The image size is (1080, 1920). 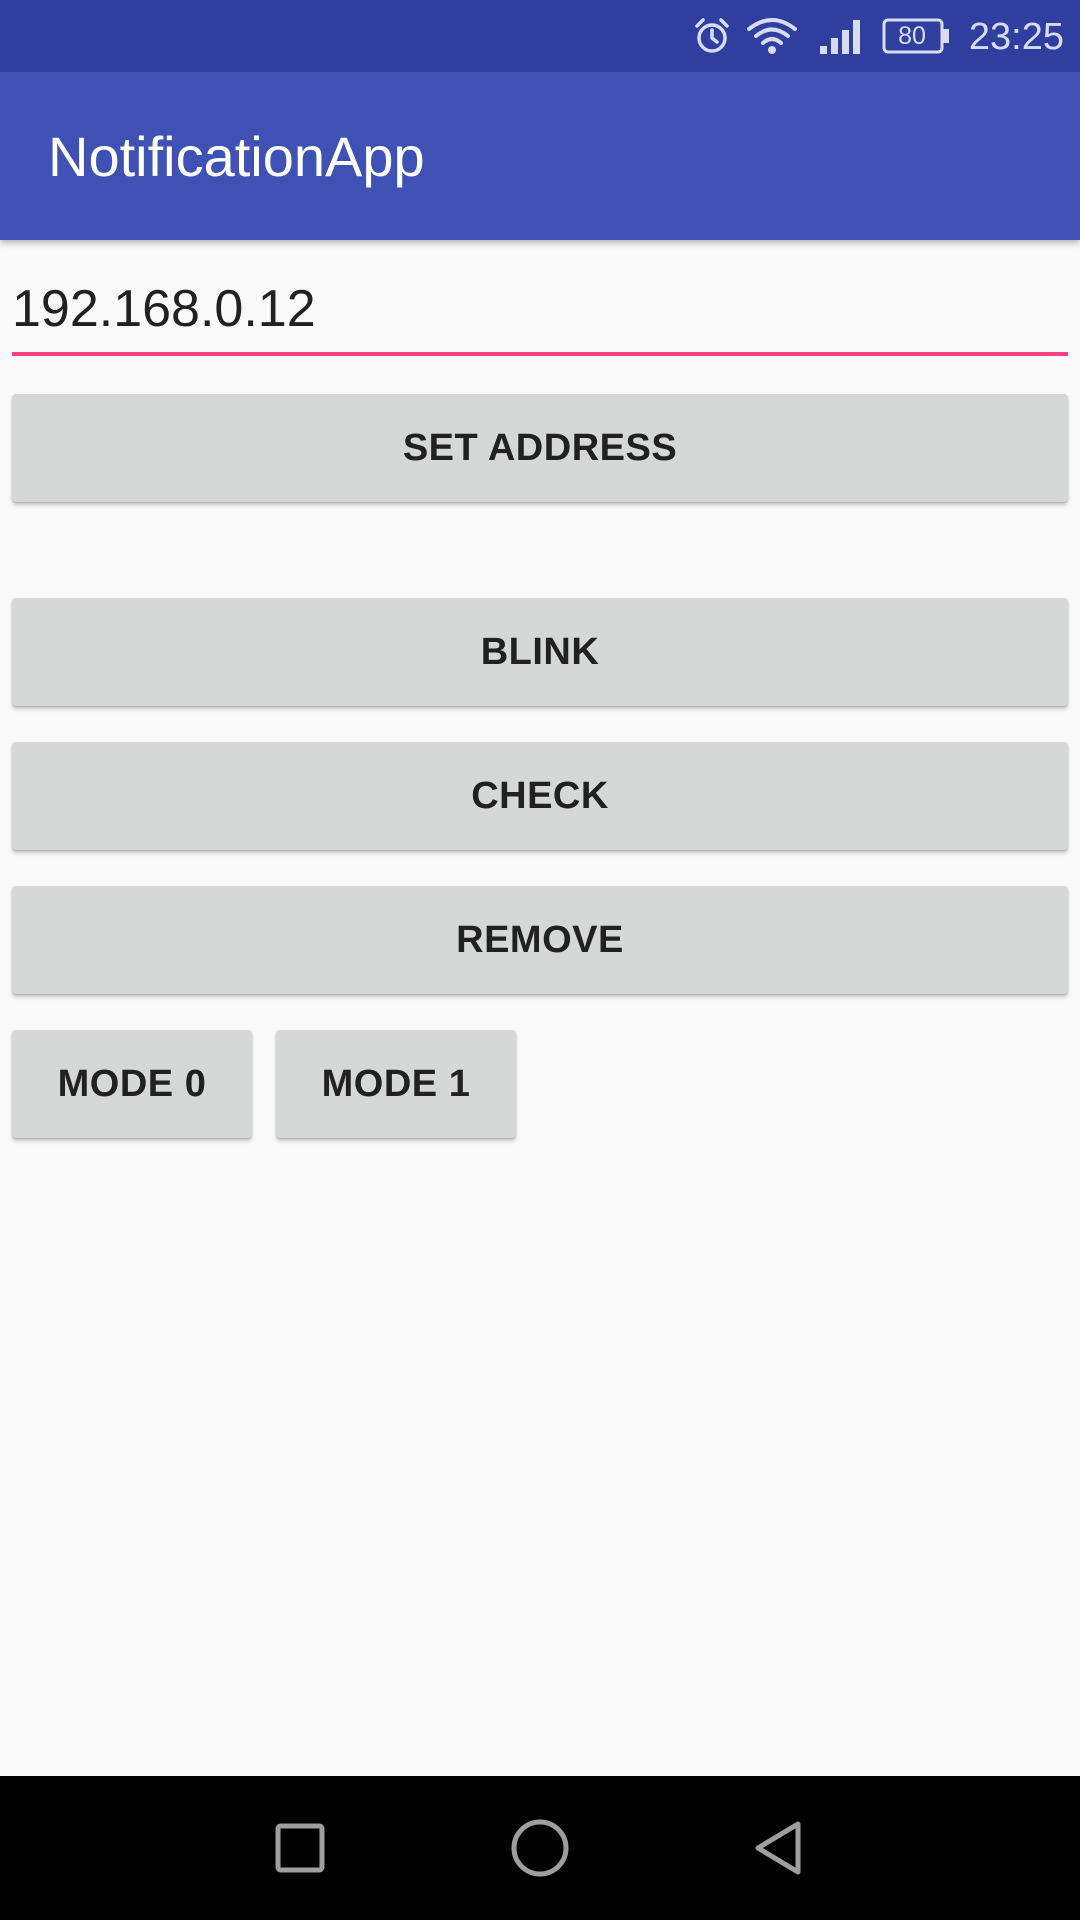 What do you see at coordinates (540, 652) in the screenshot?
I see `blink-button: BLINK` at bounding box center [540, 652].